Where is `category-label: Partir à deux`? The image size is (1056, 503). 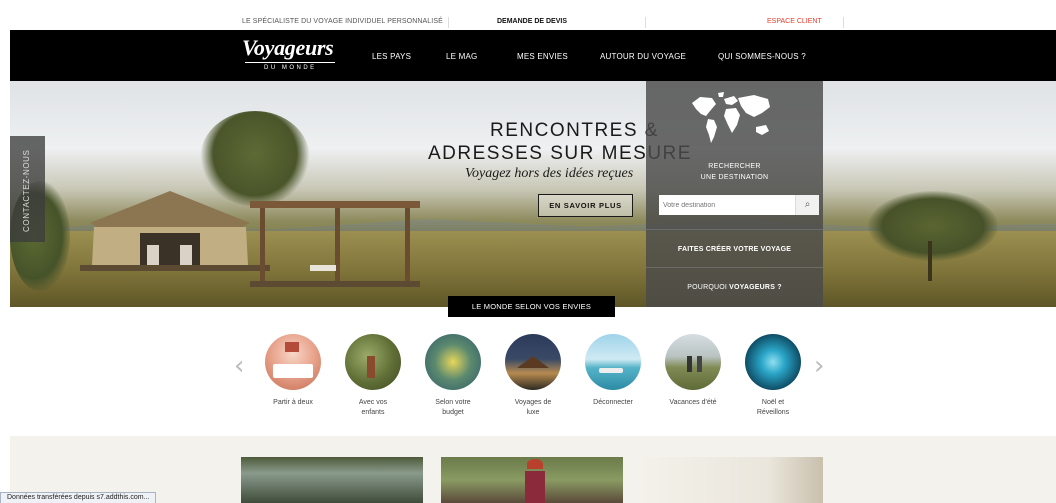 category-label: Partir à deux is located at coordinates (293, 402).